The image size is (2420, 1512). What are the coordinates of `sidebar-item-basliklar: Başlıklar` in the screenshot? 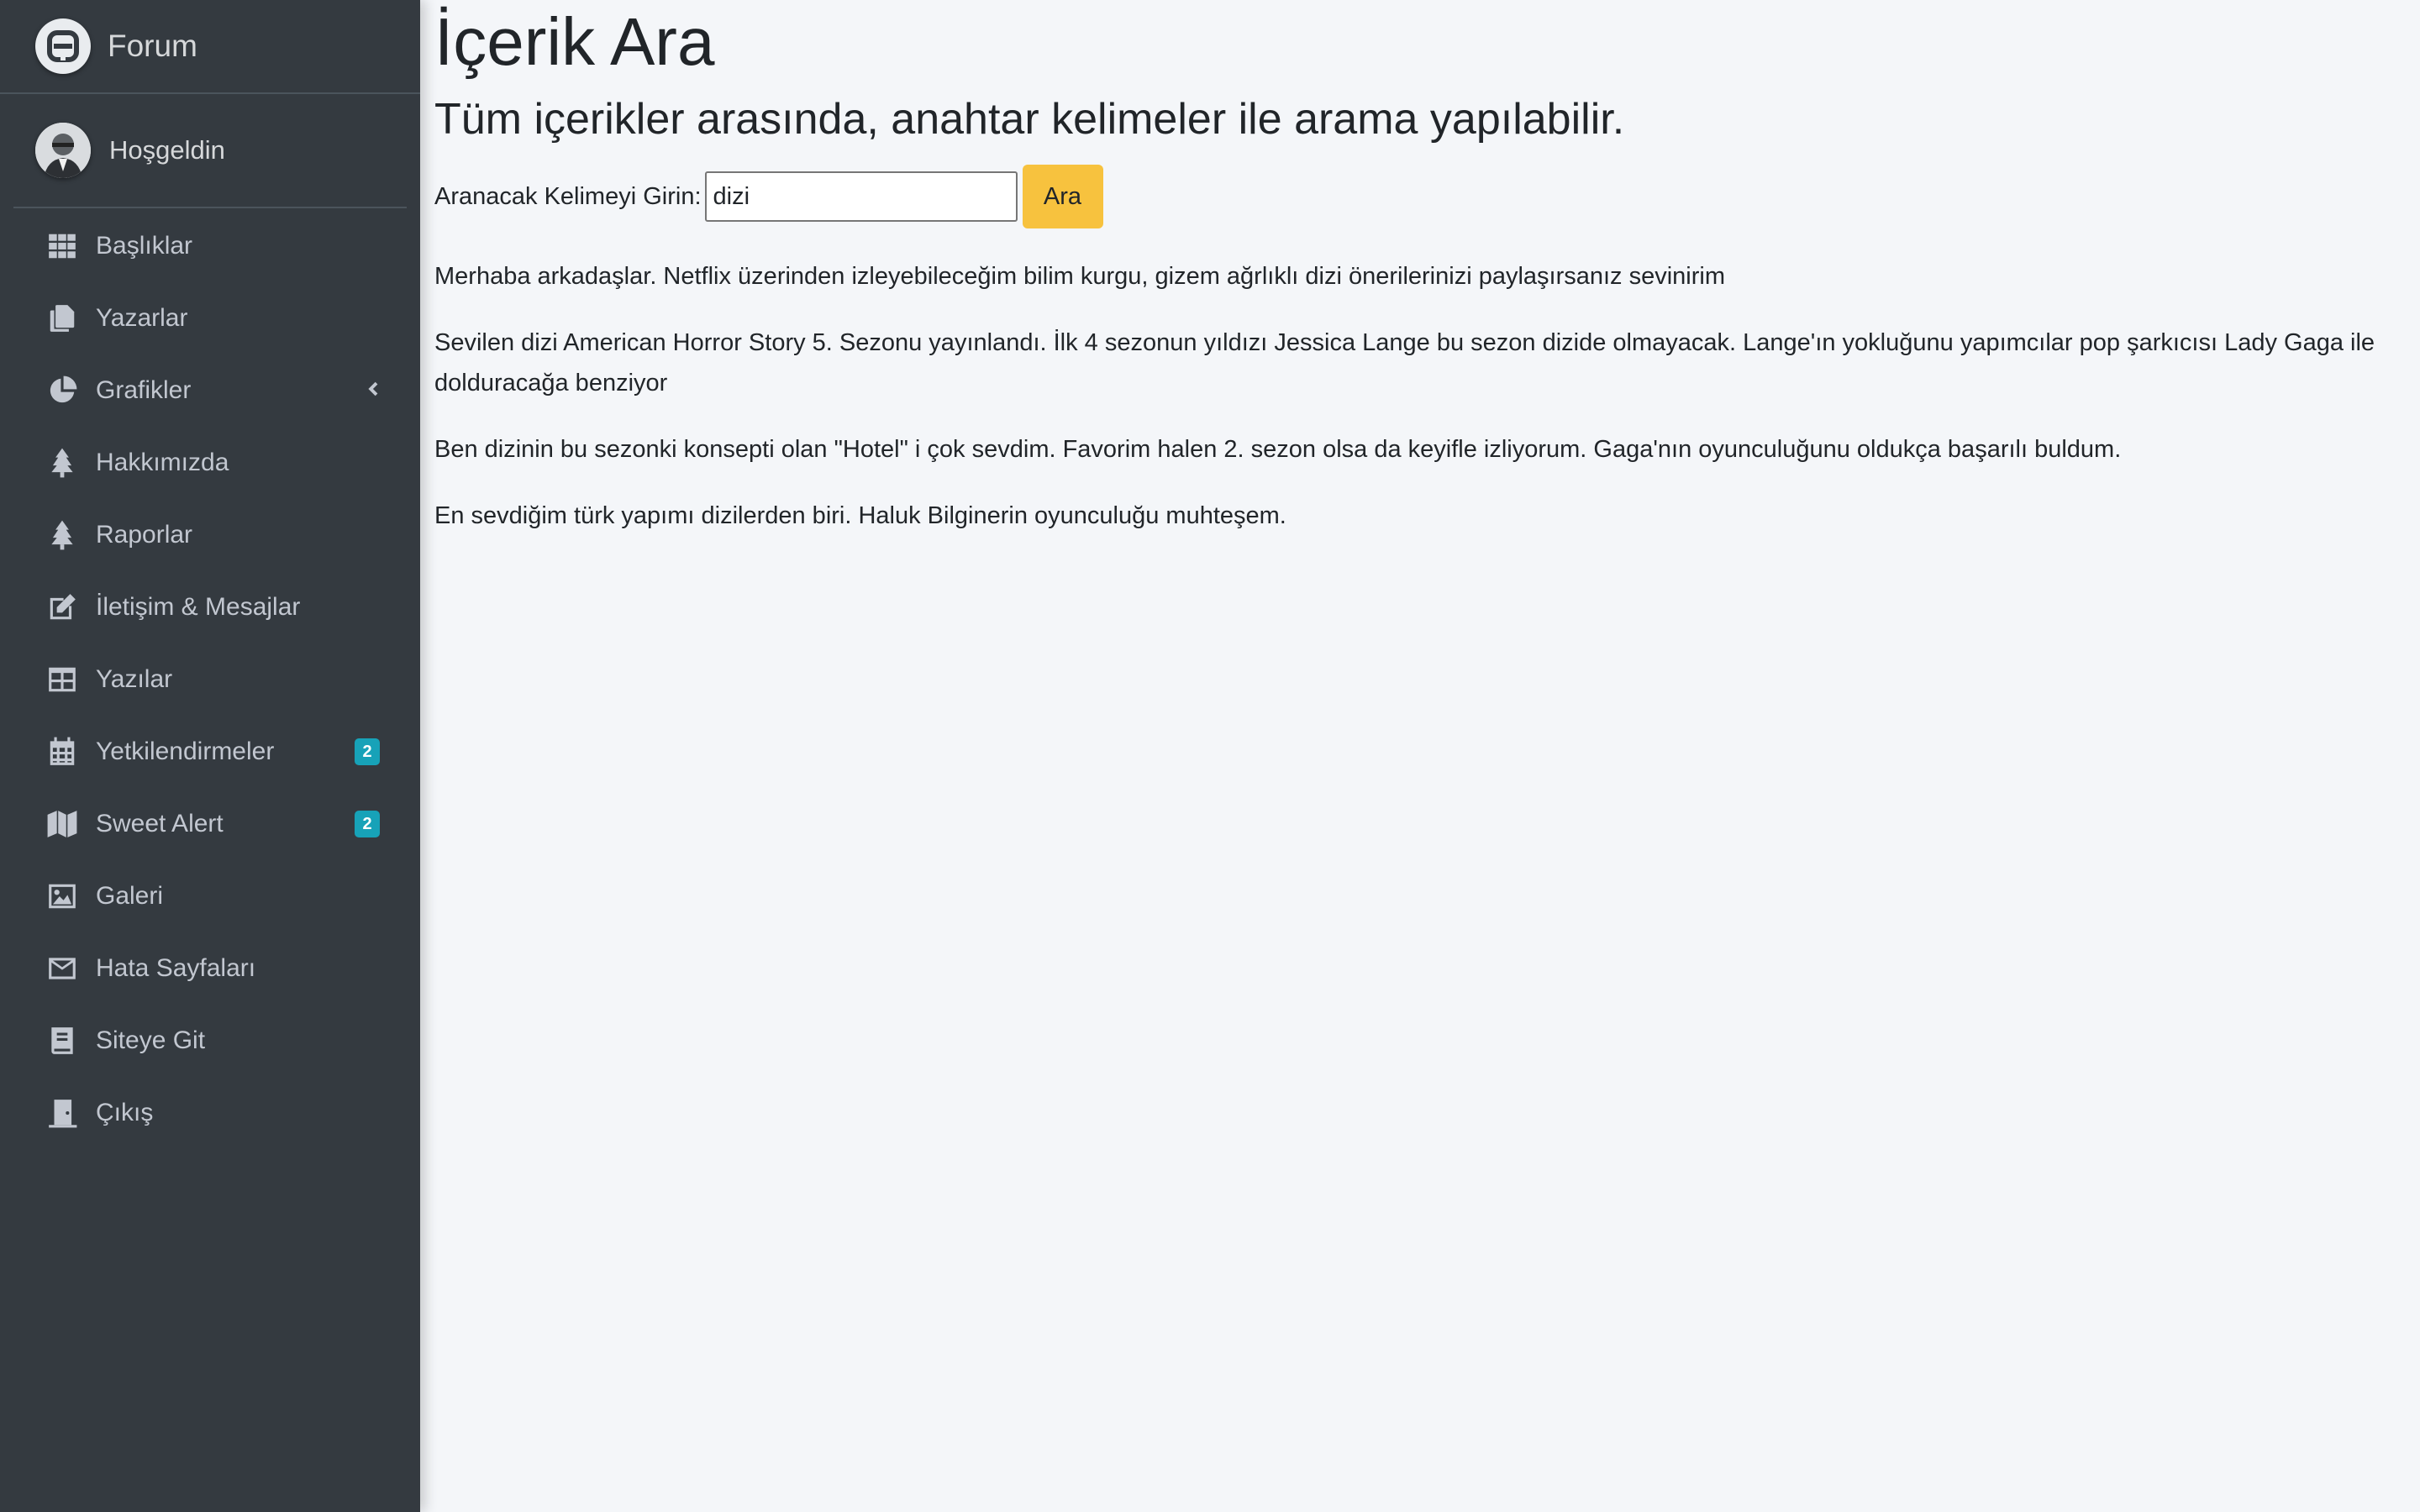 It's located at (210, 246).